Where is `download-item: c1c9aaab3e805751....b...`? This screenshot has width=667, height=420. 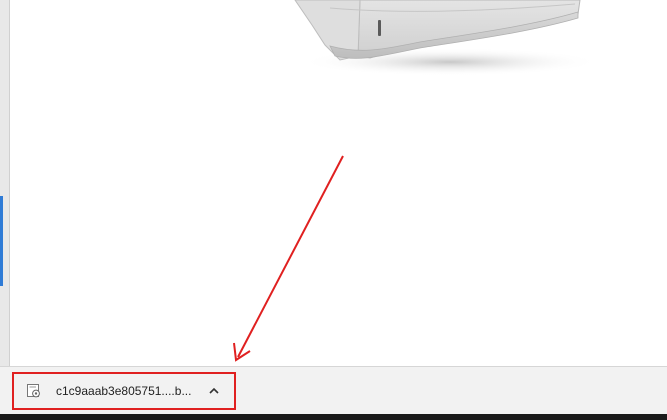
download-item: c1c9aaab3e805751....b... is located at coordinates (124, 391).